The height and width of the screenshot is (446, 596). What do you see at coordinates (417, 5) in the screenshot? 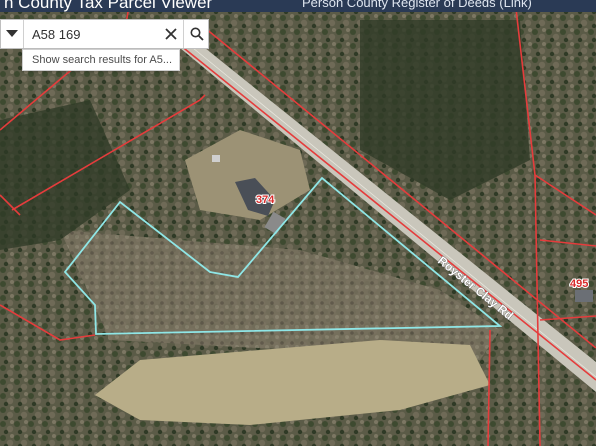
I see `register-of-deeds-link: Person County Register of Deeds (Link)` at bounding box center [417, 5].